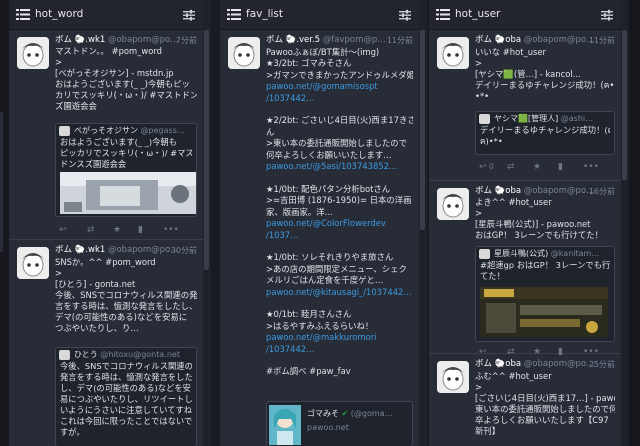 The image size is (640, 446). What do you see at coordinates (319, 15) in the screenshot?
I see `column-header: fav_list` at bounding box center [319, 15].